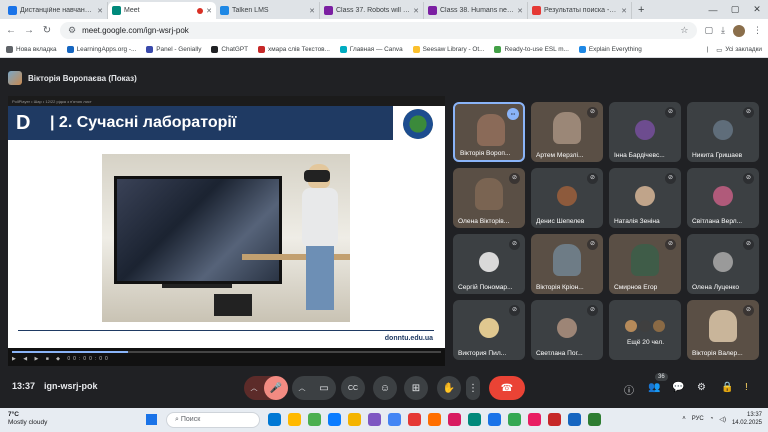  What do you see at coordinates (268, 10) in the screenshot?
I see `browser-tab-2: Talken LMS ✕` at bounding box center [268, 10].